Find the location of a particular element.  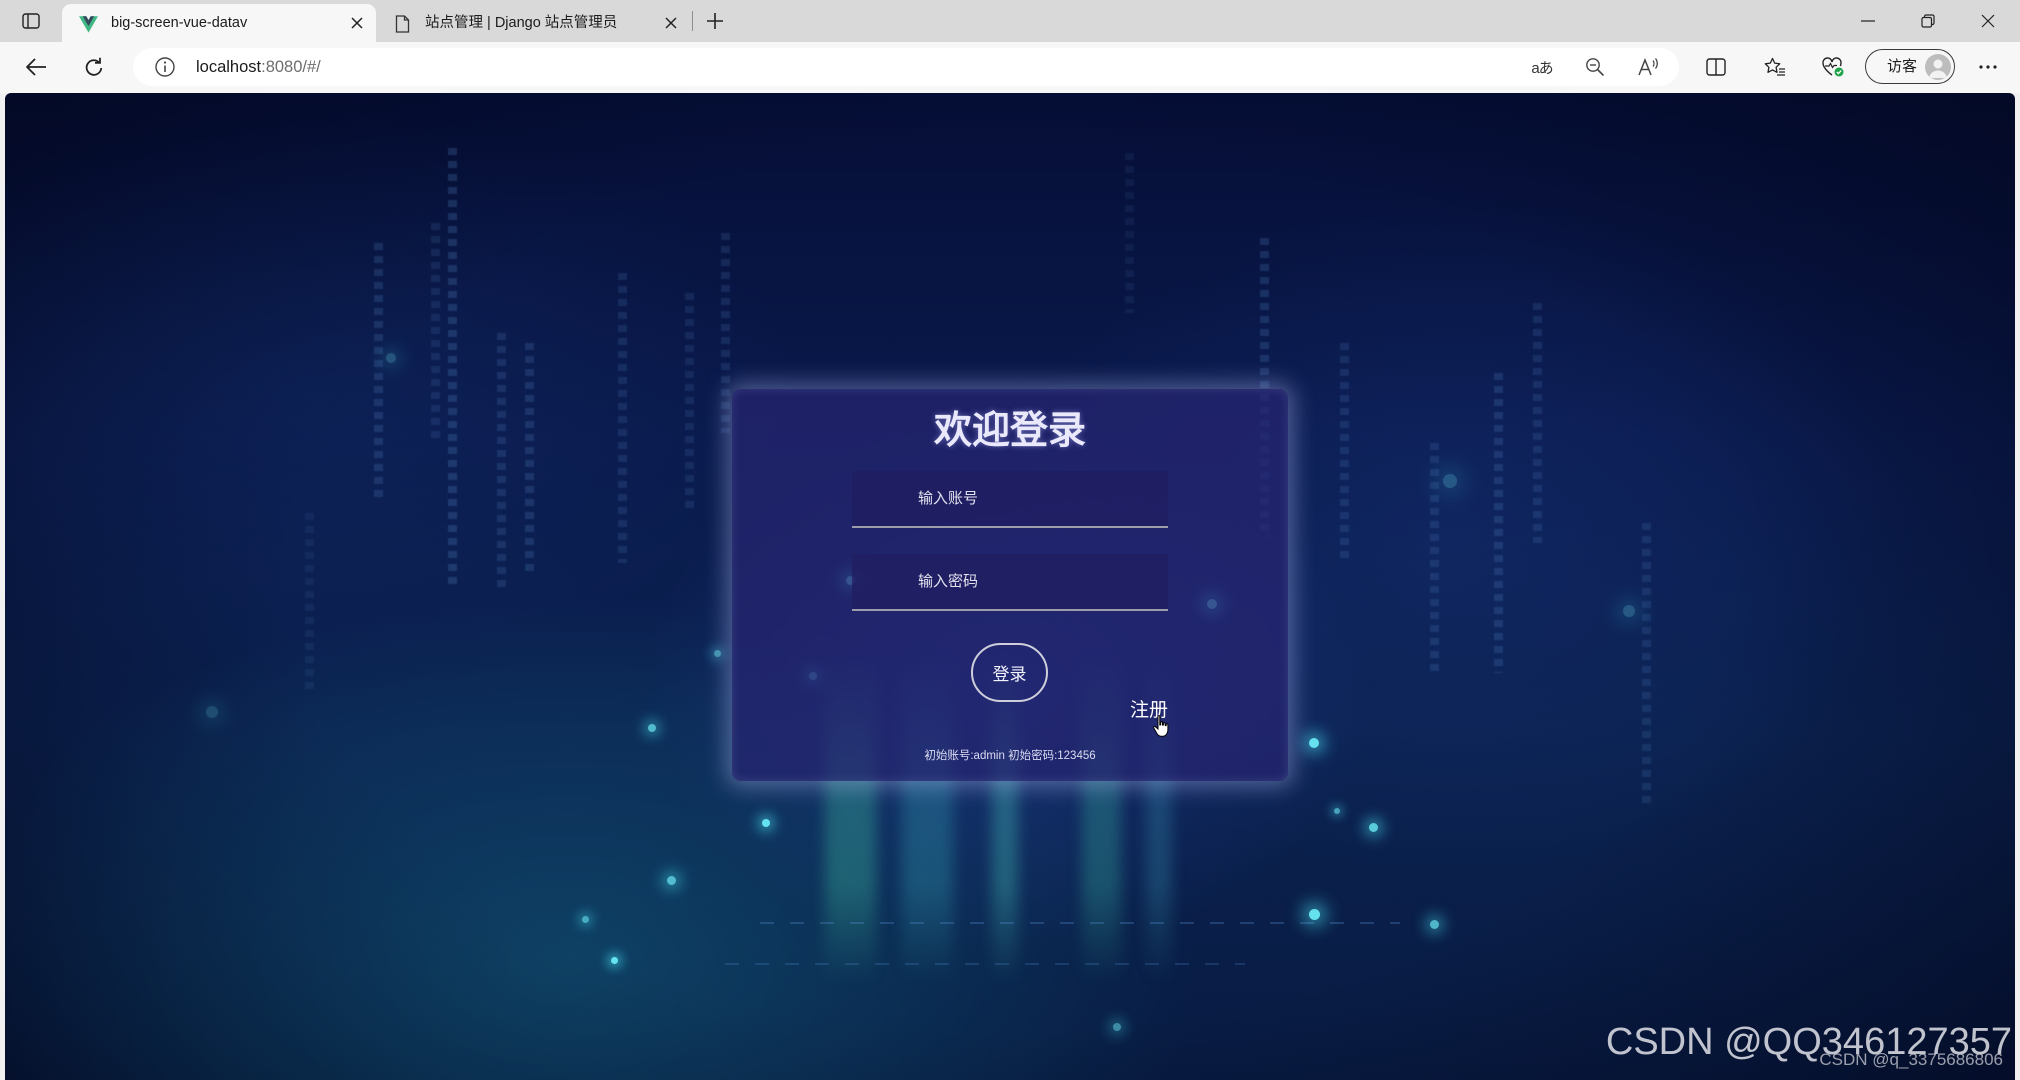

tab-big-screen-vue-datav: big-screen-vue-datav is located at coordinates (219, 23).